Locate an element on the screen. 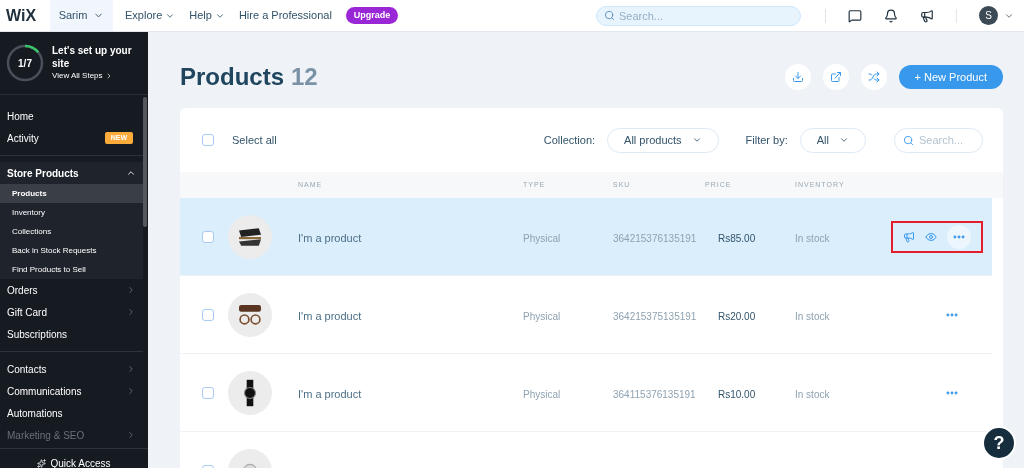 The image size is (1024, 468). nav-subitem: Back in Stock Requests is located at coordinates (71, 250).